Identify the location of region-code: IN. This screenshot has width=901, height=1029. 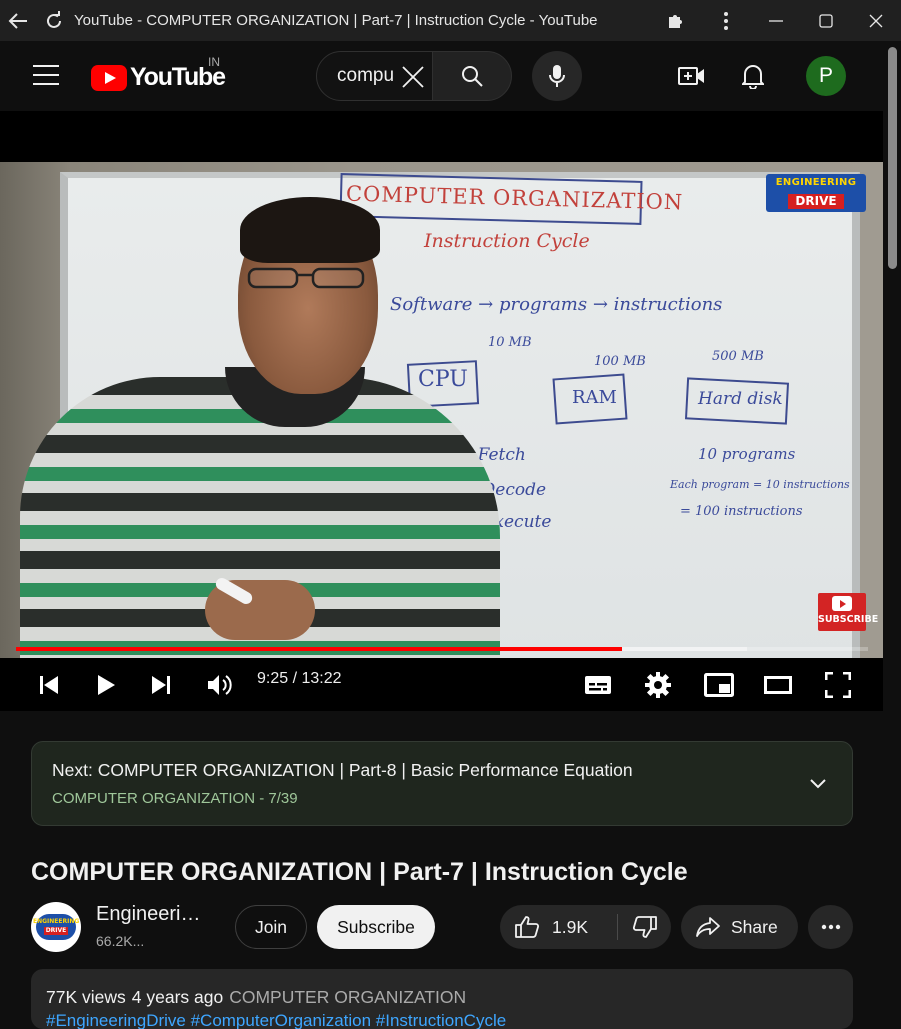
(214, 62).